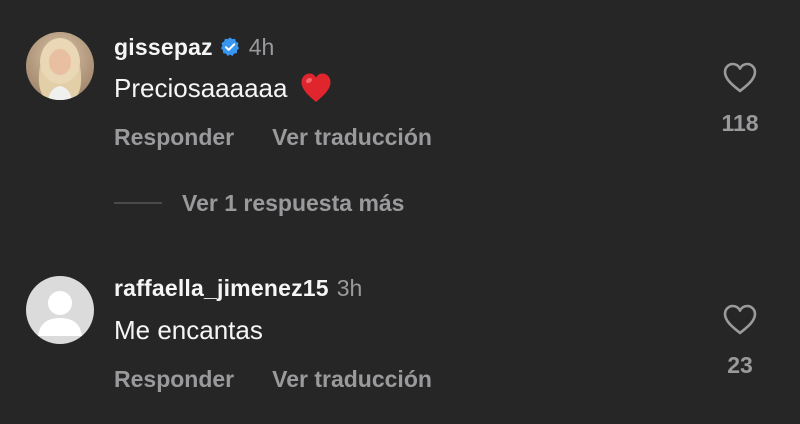  I want to click on comment-time: 3h, so click(349, 287).